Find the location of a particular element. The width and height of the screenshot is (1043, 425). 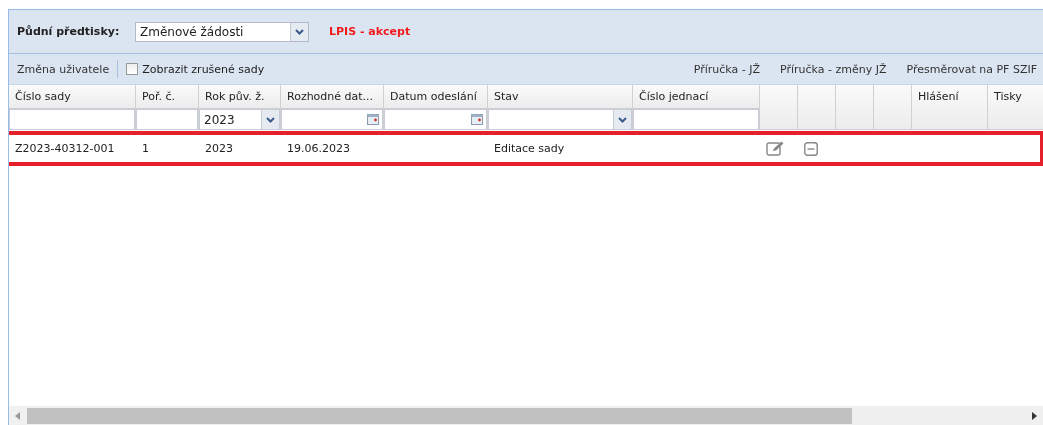

table-cell: Z2023-40312-001 is located at coordinates (65, 148).